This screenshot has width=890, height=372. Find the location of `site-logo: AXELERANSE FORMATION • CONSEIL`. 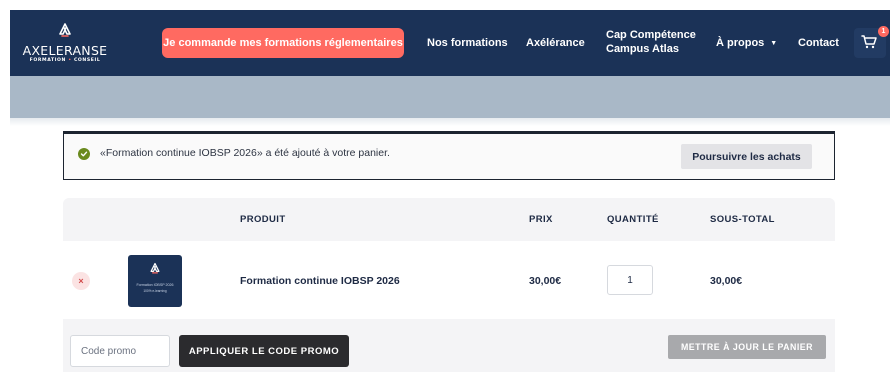

site-logo: AXELERANSE FORMATION • CONSEIL is located at coordinates (65, 45).